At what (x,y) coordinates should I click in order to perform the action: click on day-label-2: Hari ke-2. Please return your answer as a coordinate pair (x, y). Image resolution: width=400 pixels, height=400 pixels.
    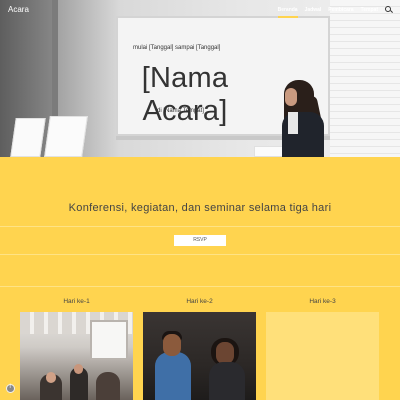
    Looking at the image, I should click on (199, 301).